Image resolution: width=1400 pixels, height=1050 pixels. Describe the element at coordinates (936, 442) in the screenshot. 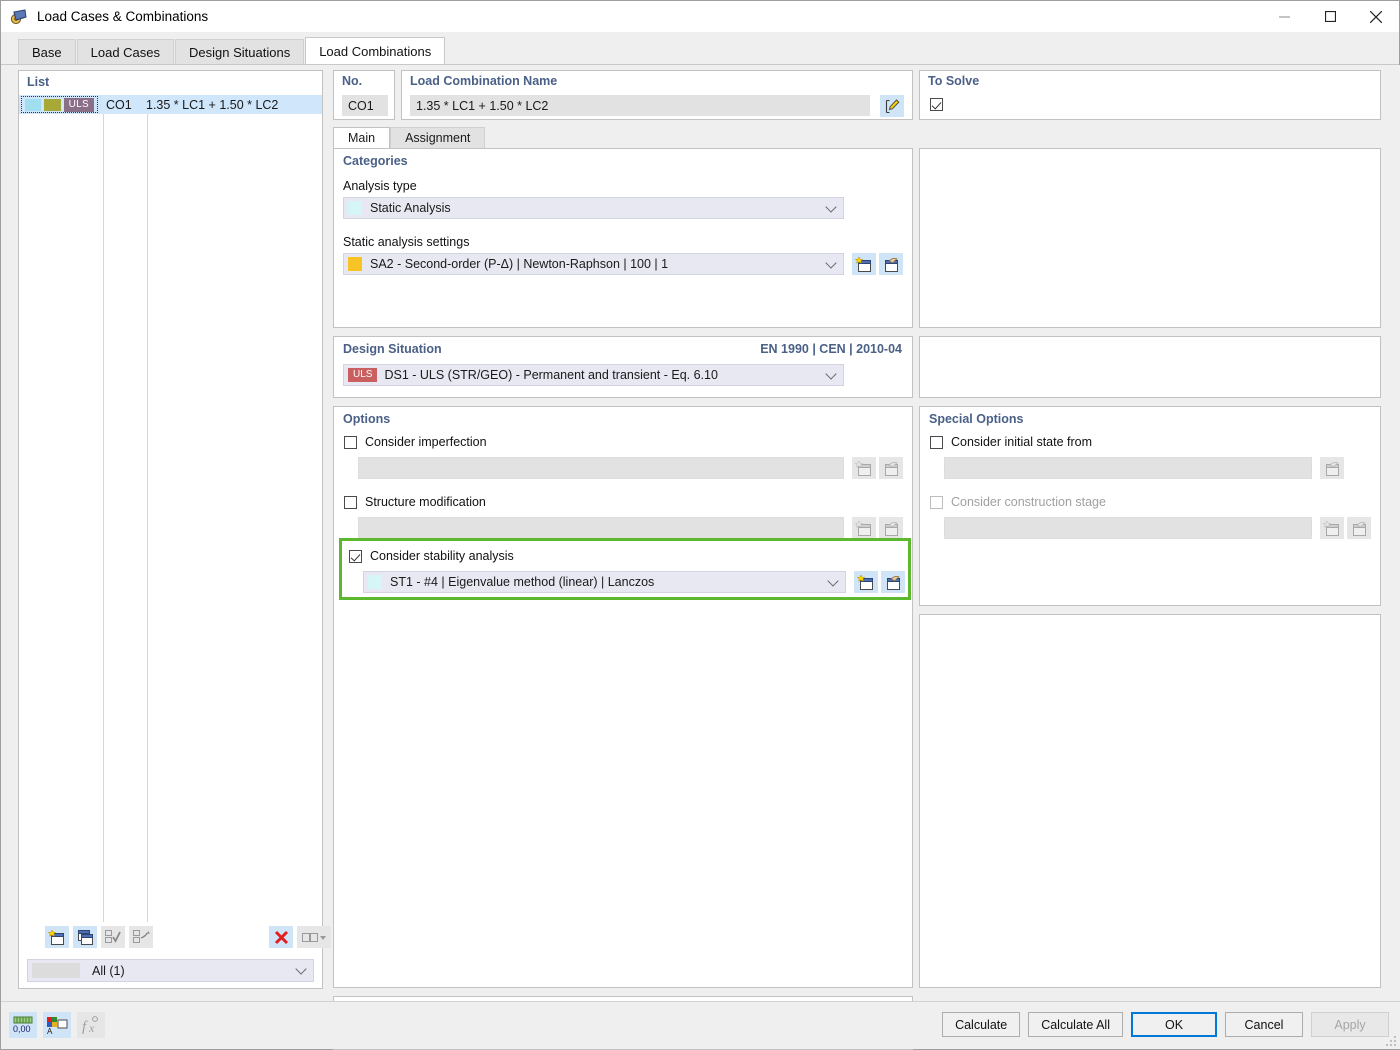

I see `initial-state-checkbox` at that location.